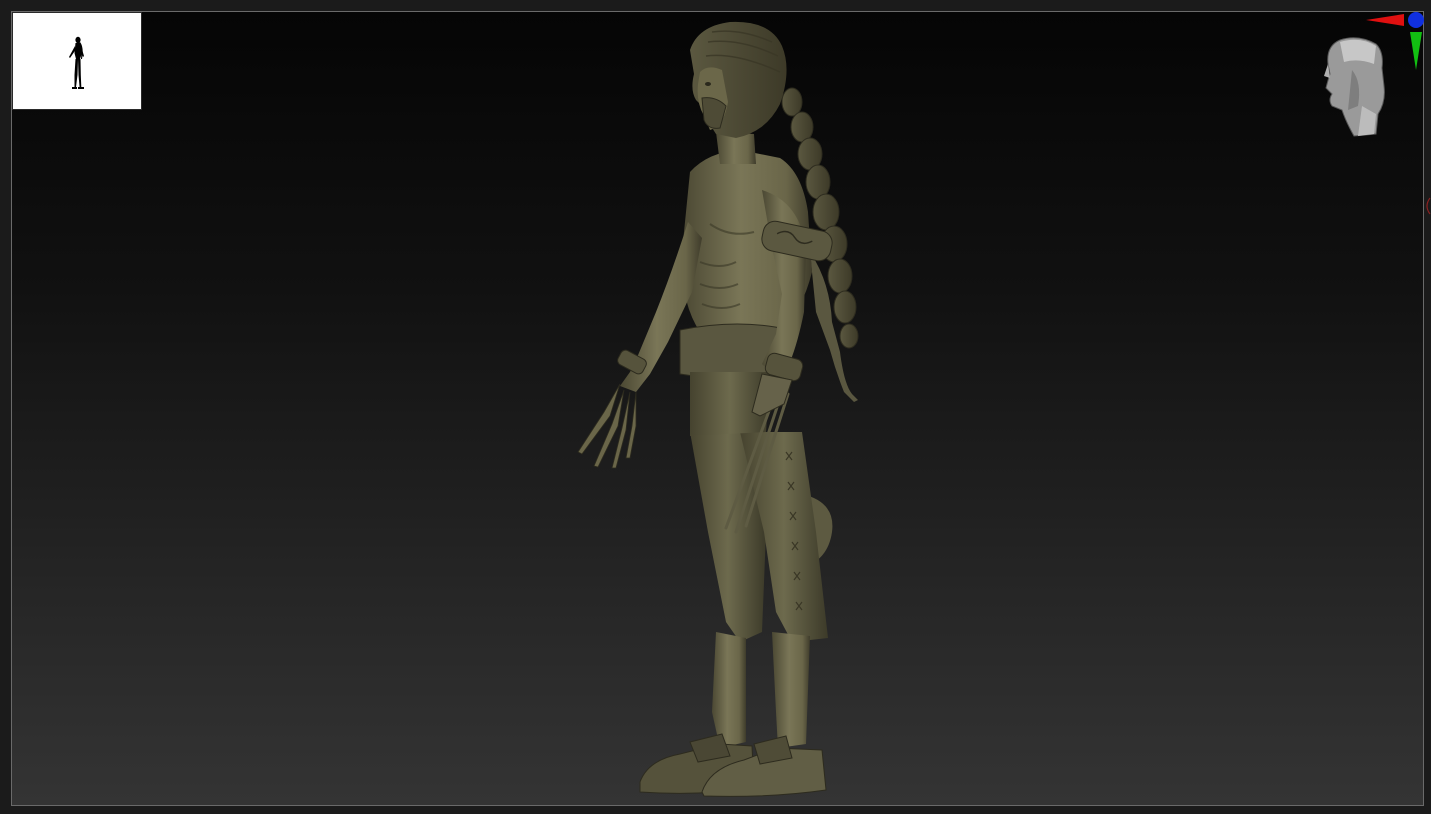  What do you see at coordinates (1354, 87) in the screenshot?
I see `head-orientation-icon` at bounding box center [1354, 87].